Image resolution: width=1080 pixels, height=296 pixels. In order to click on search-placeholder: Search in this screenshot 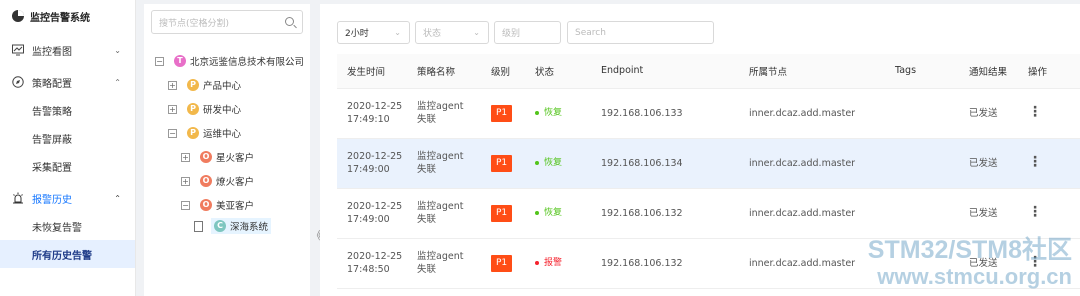, I will do `click(590, 32)`.